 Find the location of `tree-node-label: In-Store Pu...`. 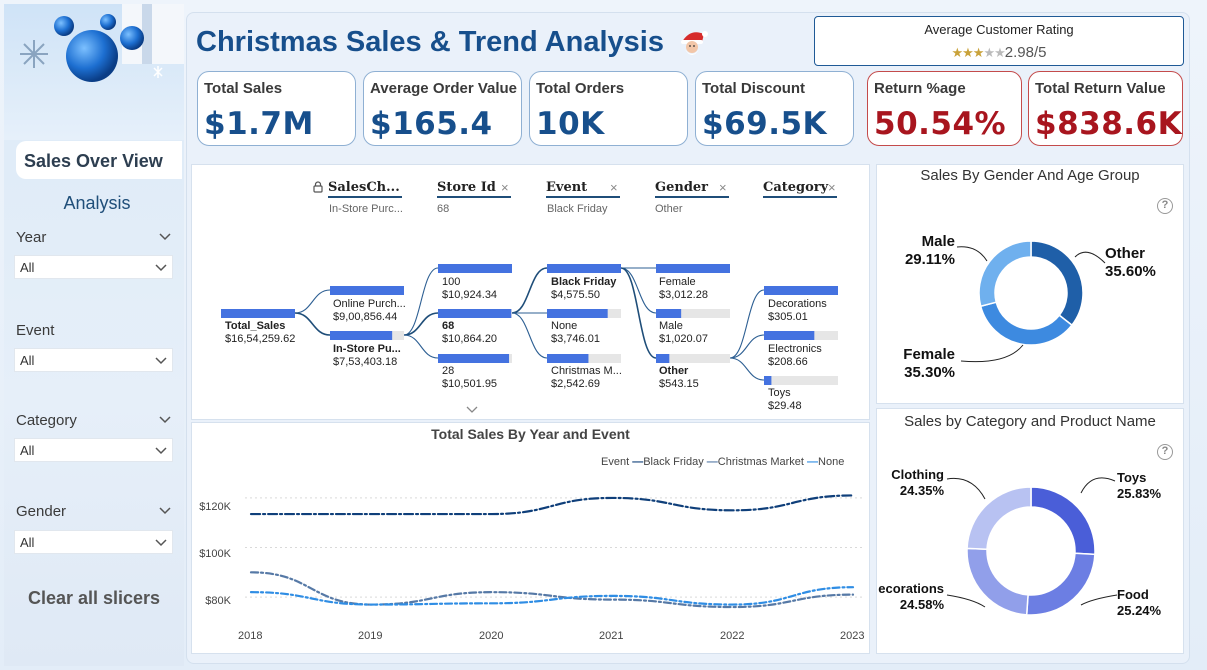

tree-node-label: In-Store Pu... is located at coordinates (367, 349).